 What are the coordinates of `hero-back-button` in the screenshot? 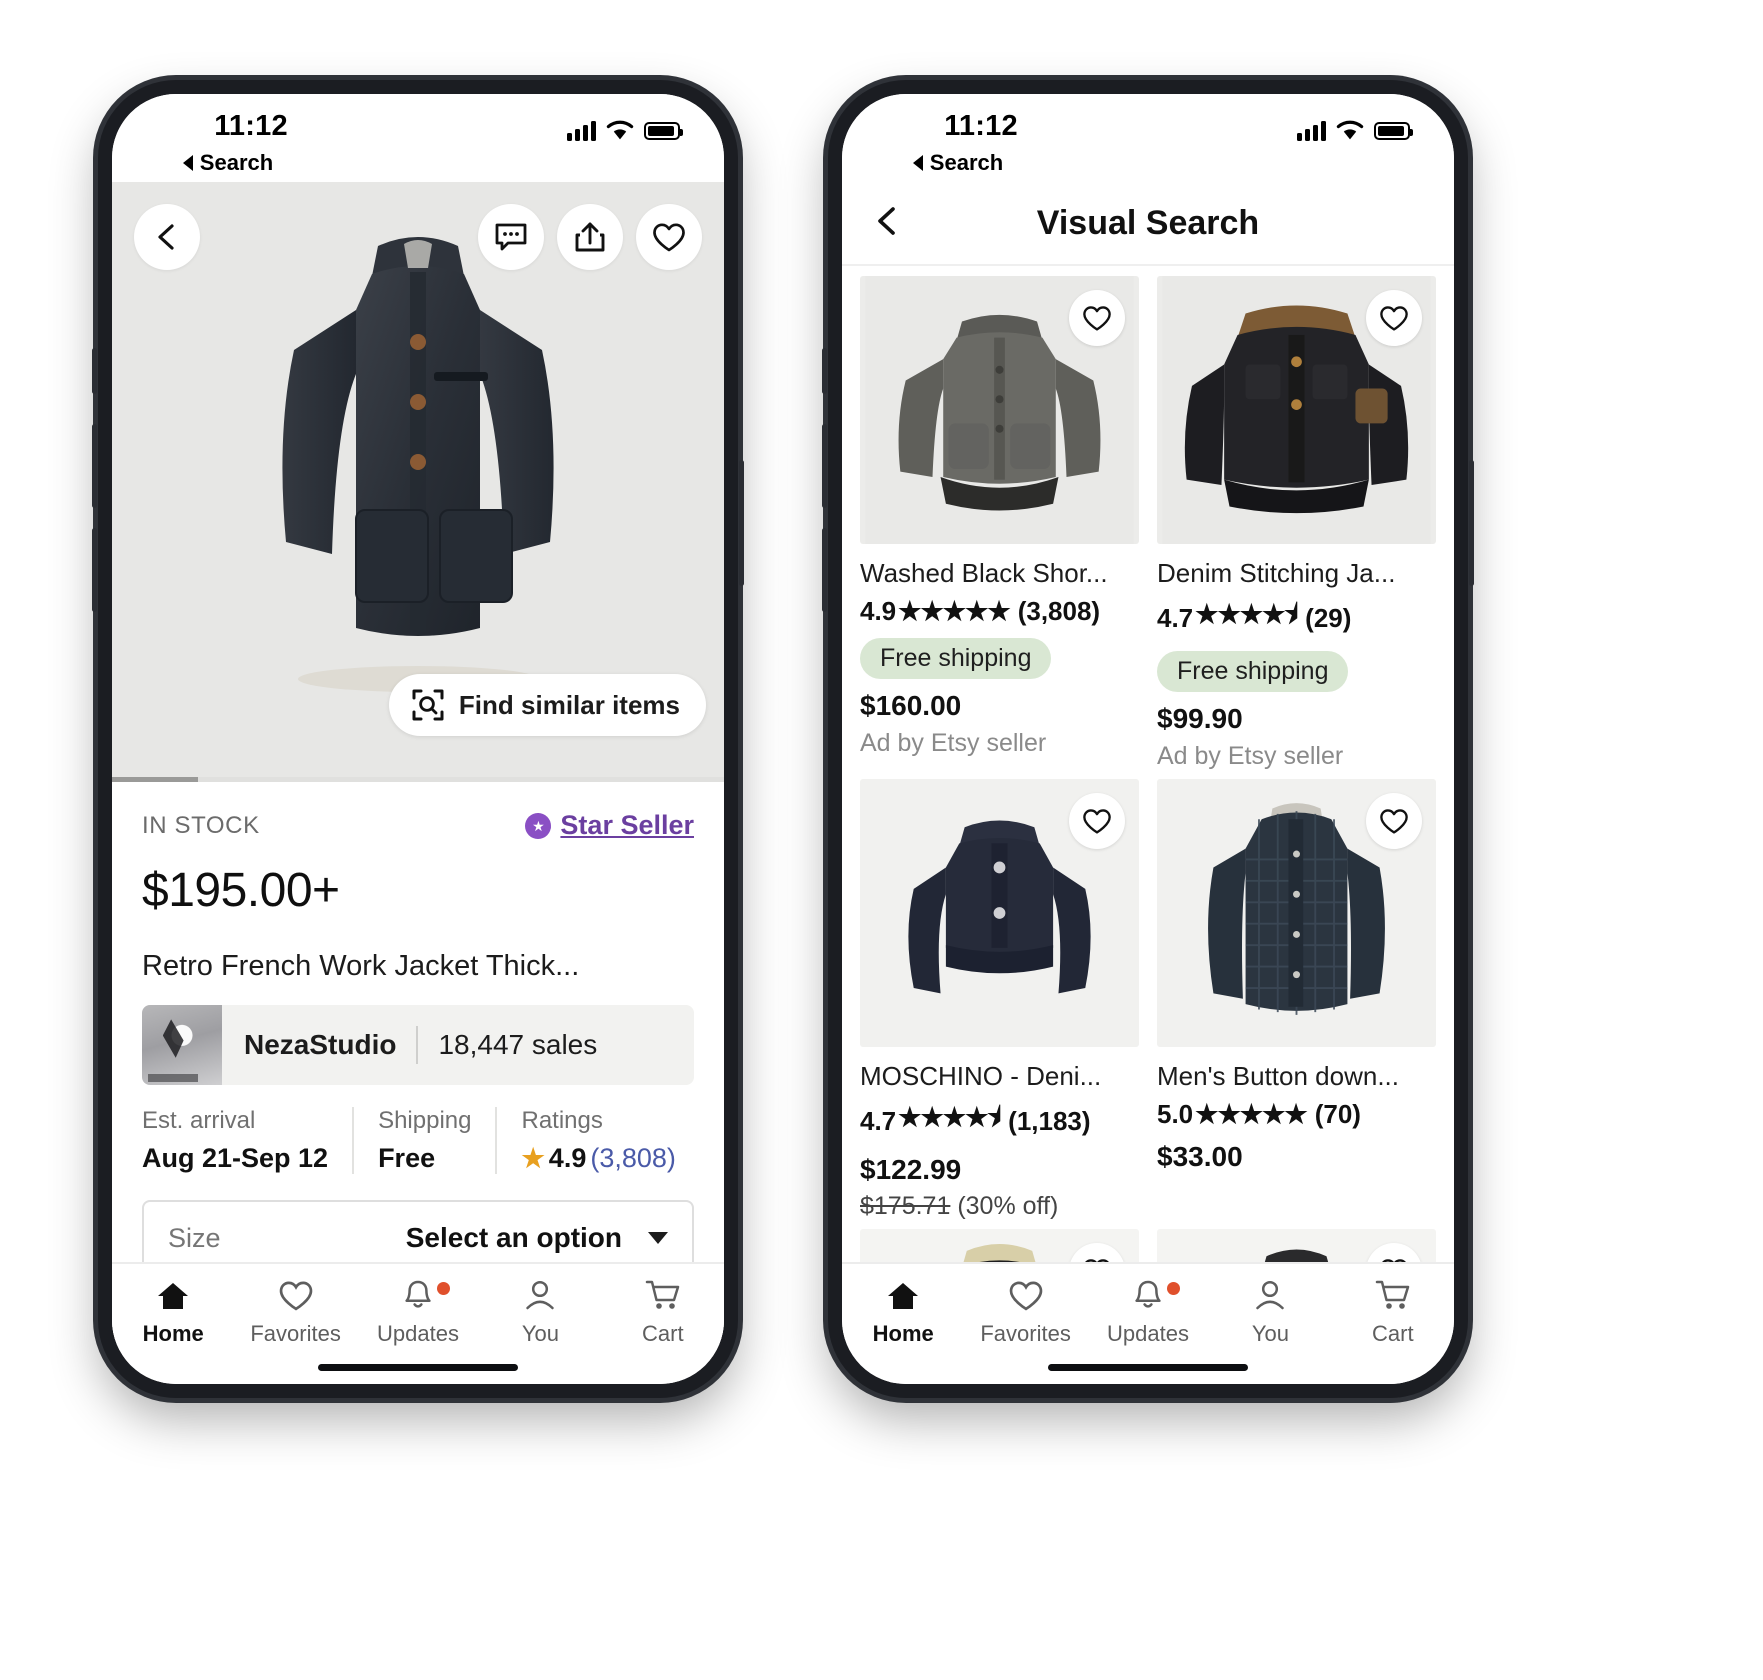 It's located at (167, 237).